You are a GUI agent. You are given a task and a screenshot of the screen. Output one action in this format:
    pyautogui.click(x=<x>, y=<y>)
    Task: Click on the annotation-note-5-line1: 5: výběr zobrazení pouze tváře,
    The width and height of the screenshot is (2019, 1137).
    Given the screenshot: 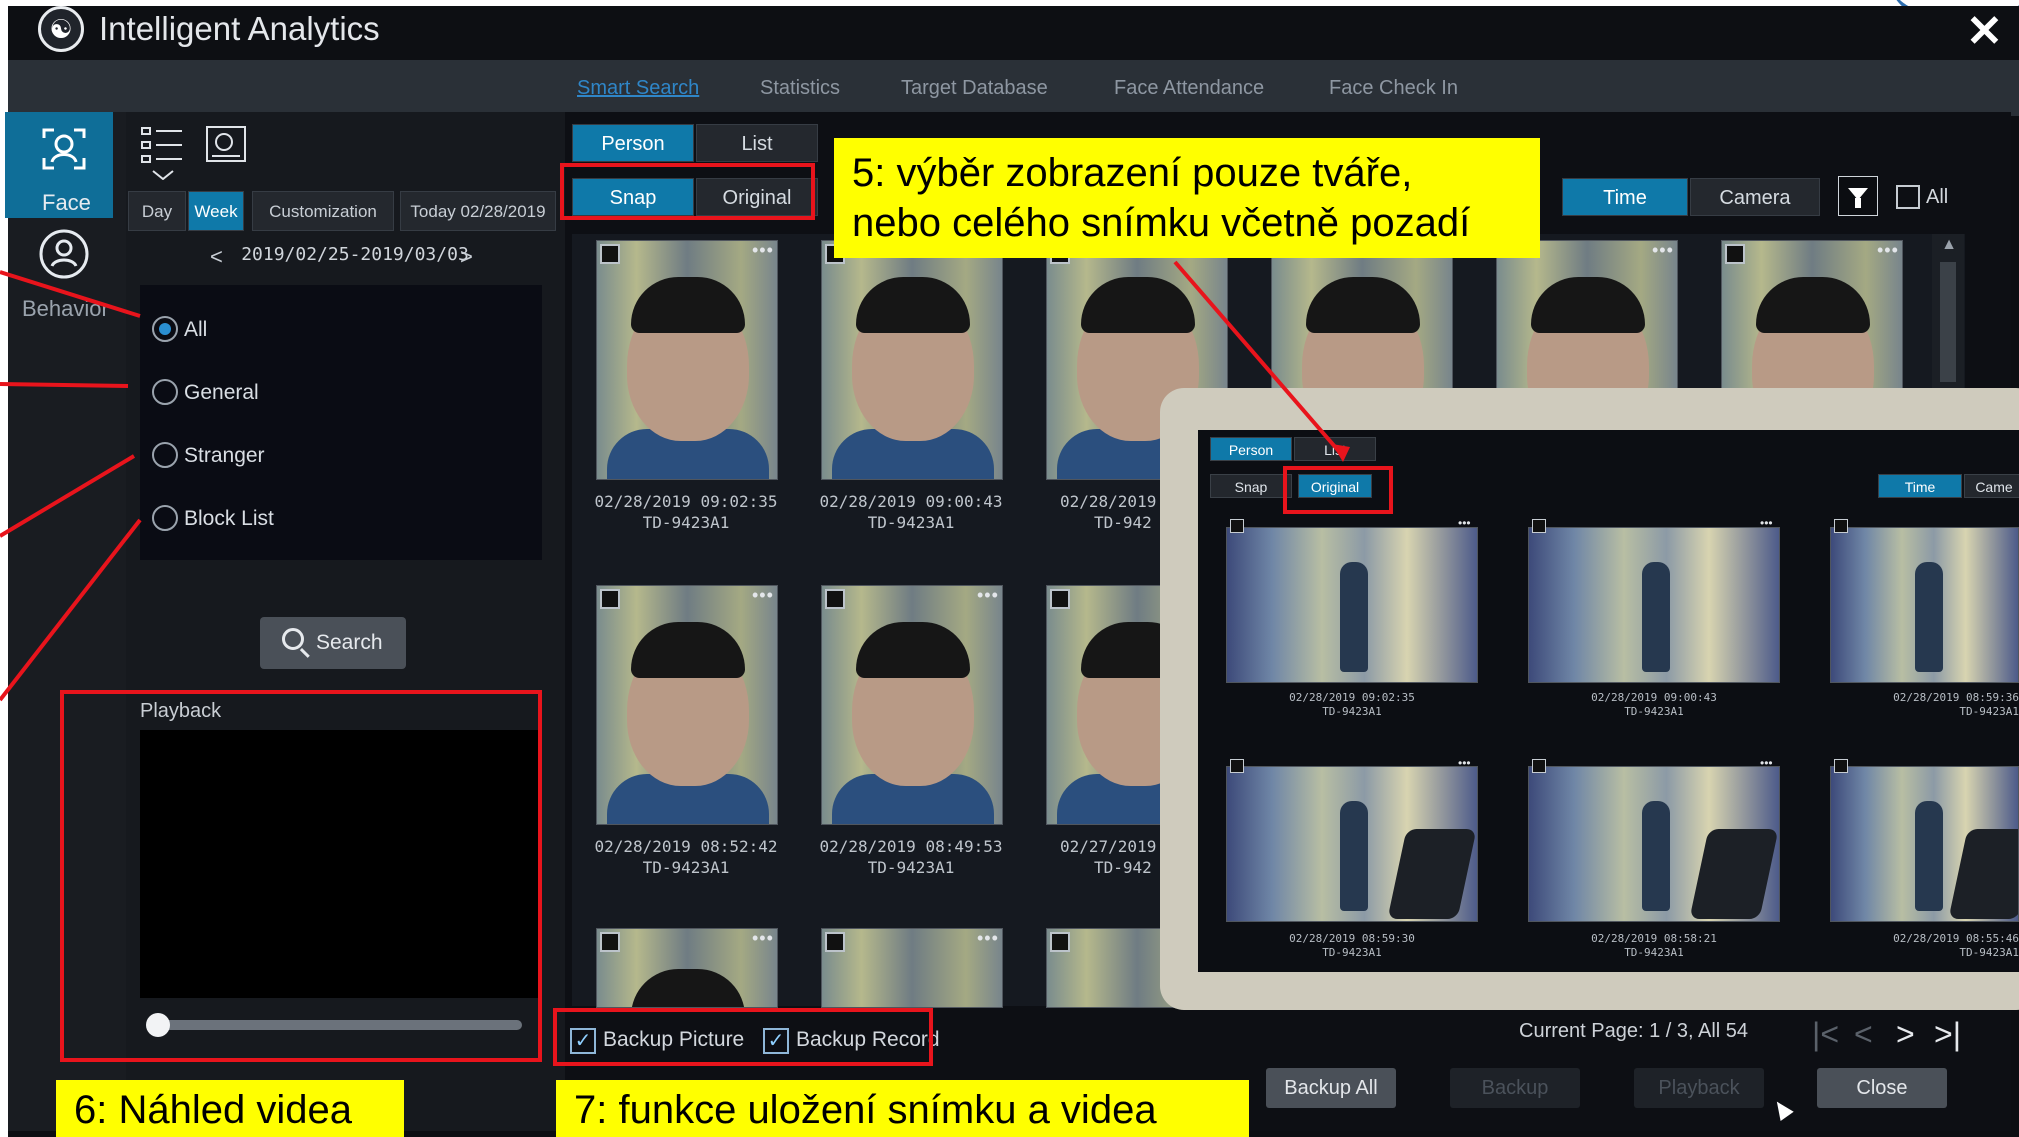 What is the action you would take?
    pyautogui.click(x=1132, y=173)
    